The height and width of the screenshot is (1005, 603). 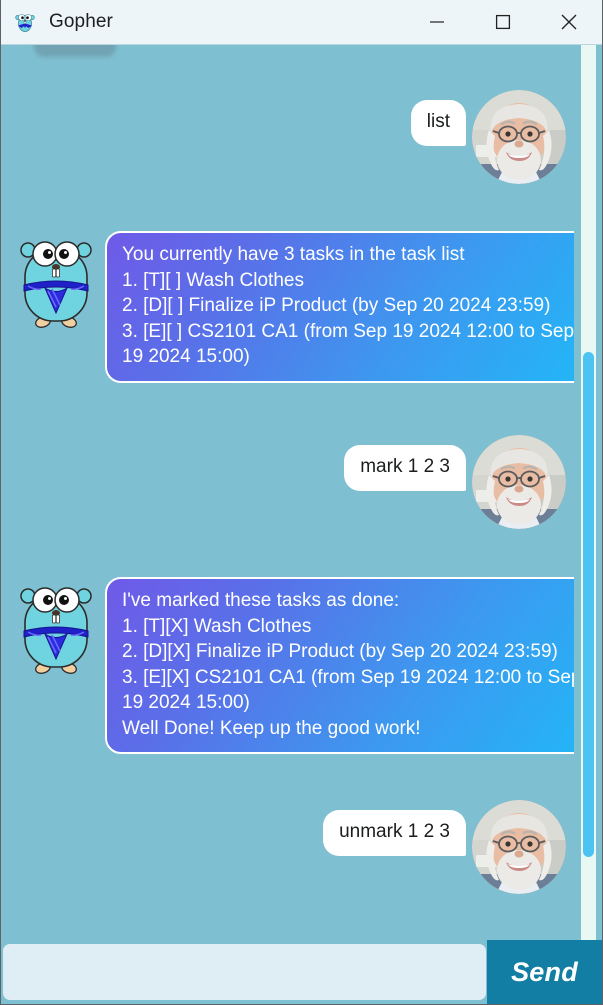 I want to click on message-row-user: mark 1 2 3, so click(x=455, y=482).